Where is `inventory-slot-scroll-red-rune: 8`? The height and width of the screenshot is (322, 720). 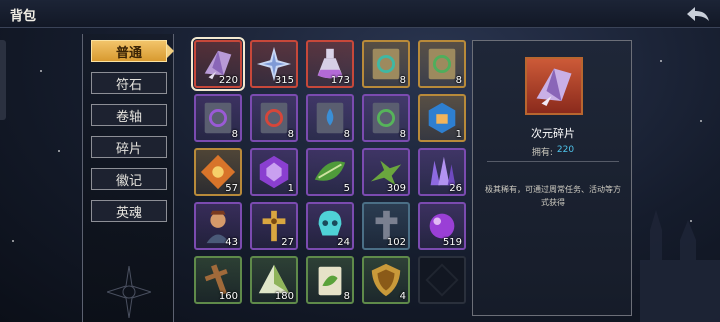 inventory-slot-scroll-red-rune: 8 is located at coordinates (274, 118).